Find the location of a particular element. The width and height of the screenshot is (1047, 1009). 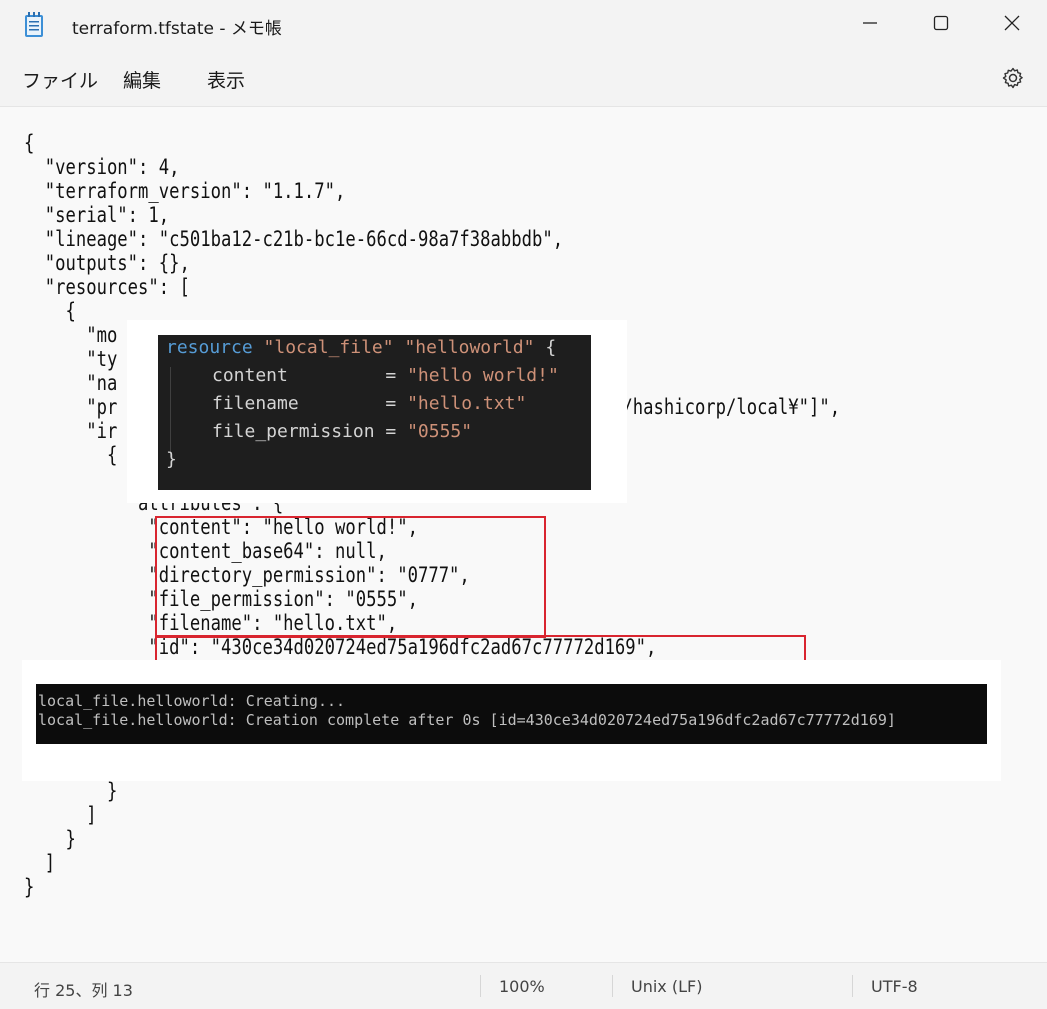

editor-line: "na is located at coordinates (71, 383).